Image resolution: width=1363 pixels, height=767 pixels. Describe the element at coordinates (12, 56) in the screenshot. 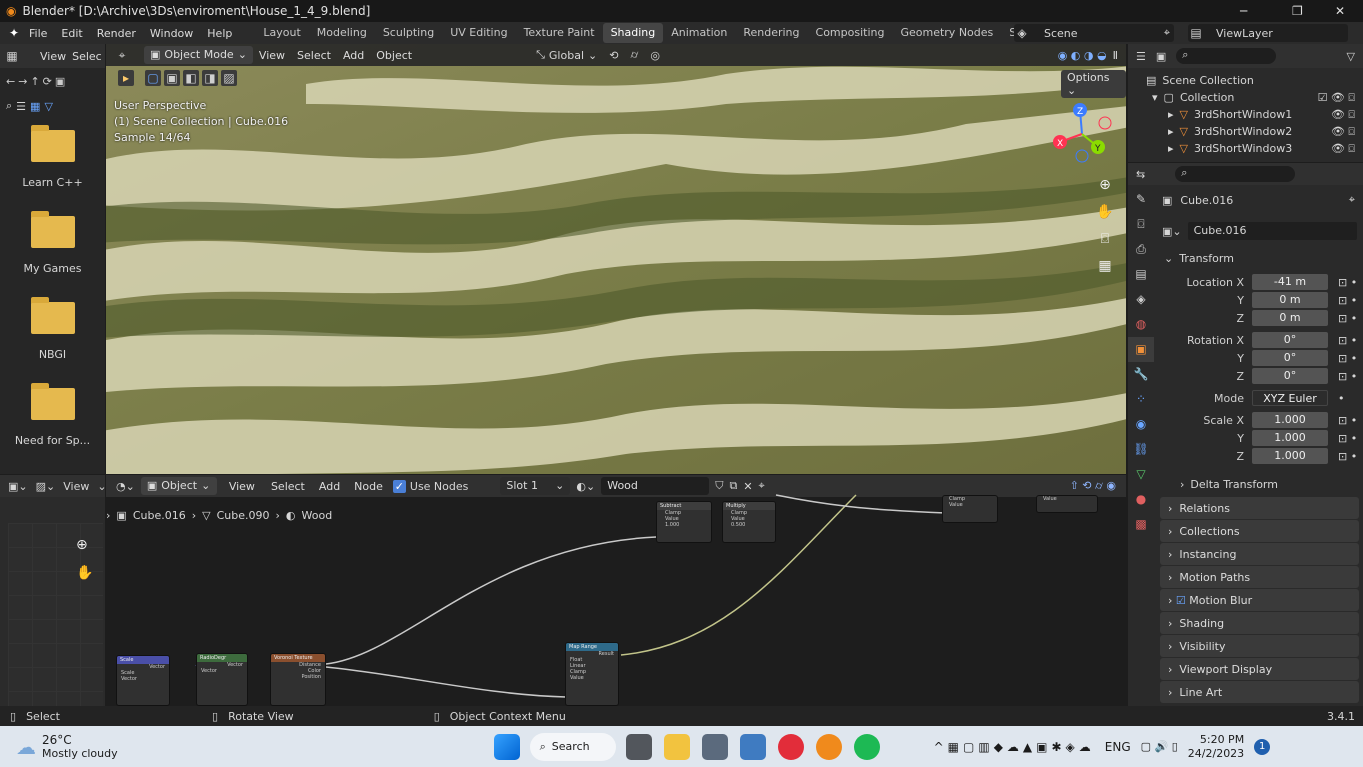

I see `editor-type-icon: ▦` at that location.